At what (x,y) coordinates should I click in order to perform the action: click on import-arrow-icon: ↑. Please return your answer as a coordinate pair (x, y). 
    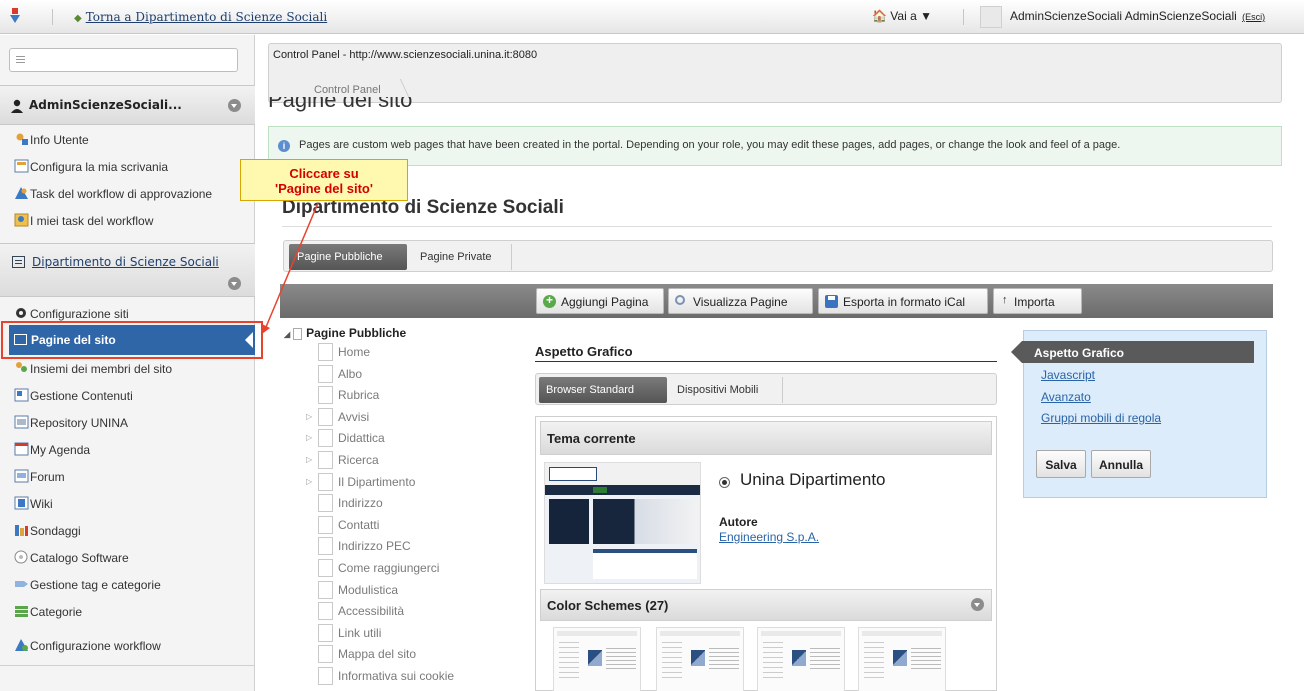
    Looking at the image, I should click on (1005, 300).